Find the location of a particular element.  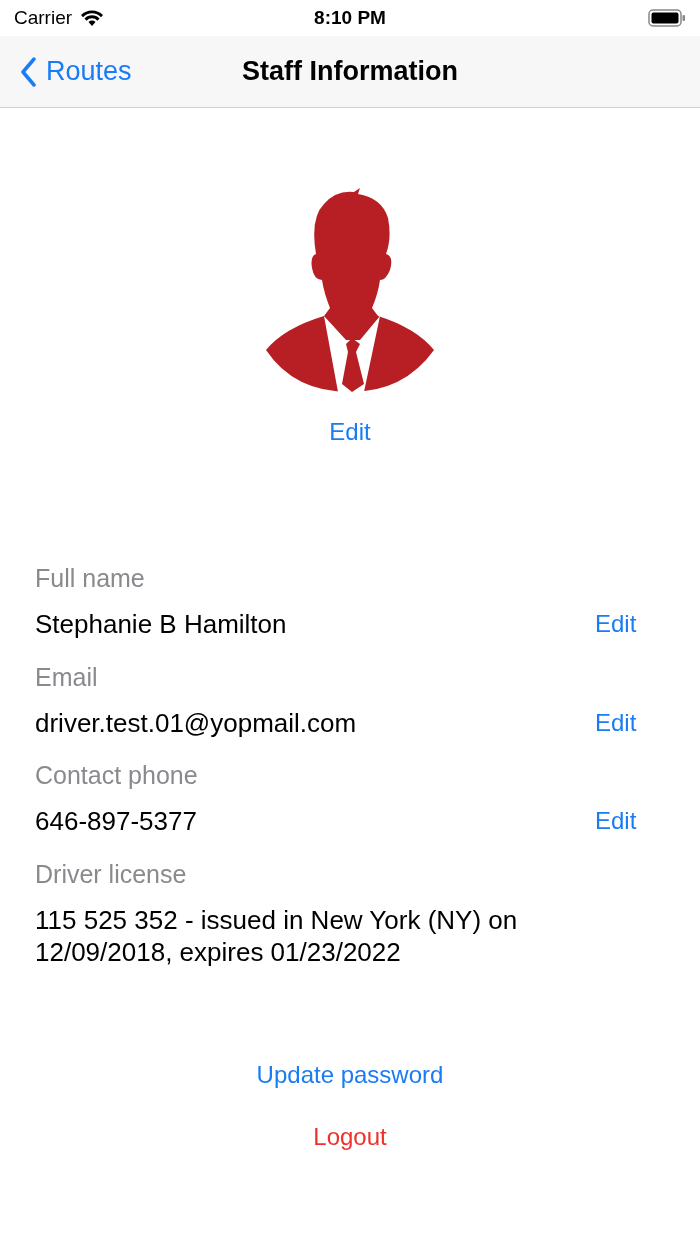

person-silhouette-icon is located at coordinates (350, 290).